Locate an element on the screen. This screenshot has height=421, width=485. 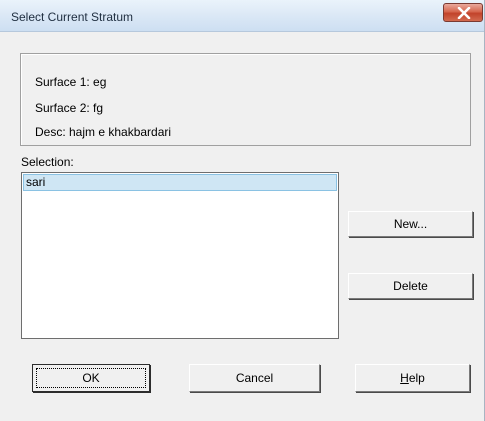
help-button-label: elp is located at coordinates (416, 378).